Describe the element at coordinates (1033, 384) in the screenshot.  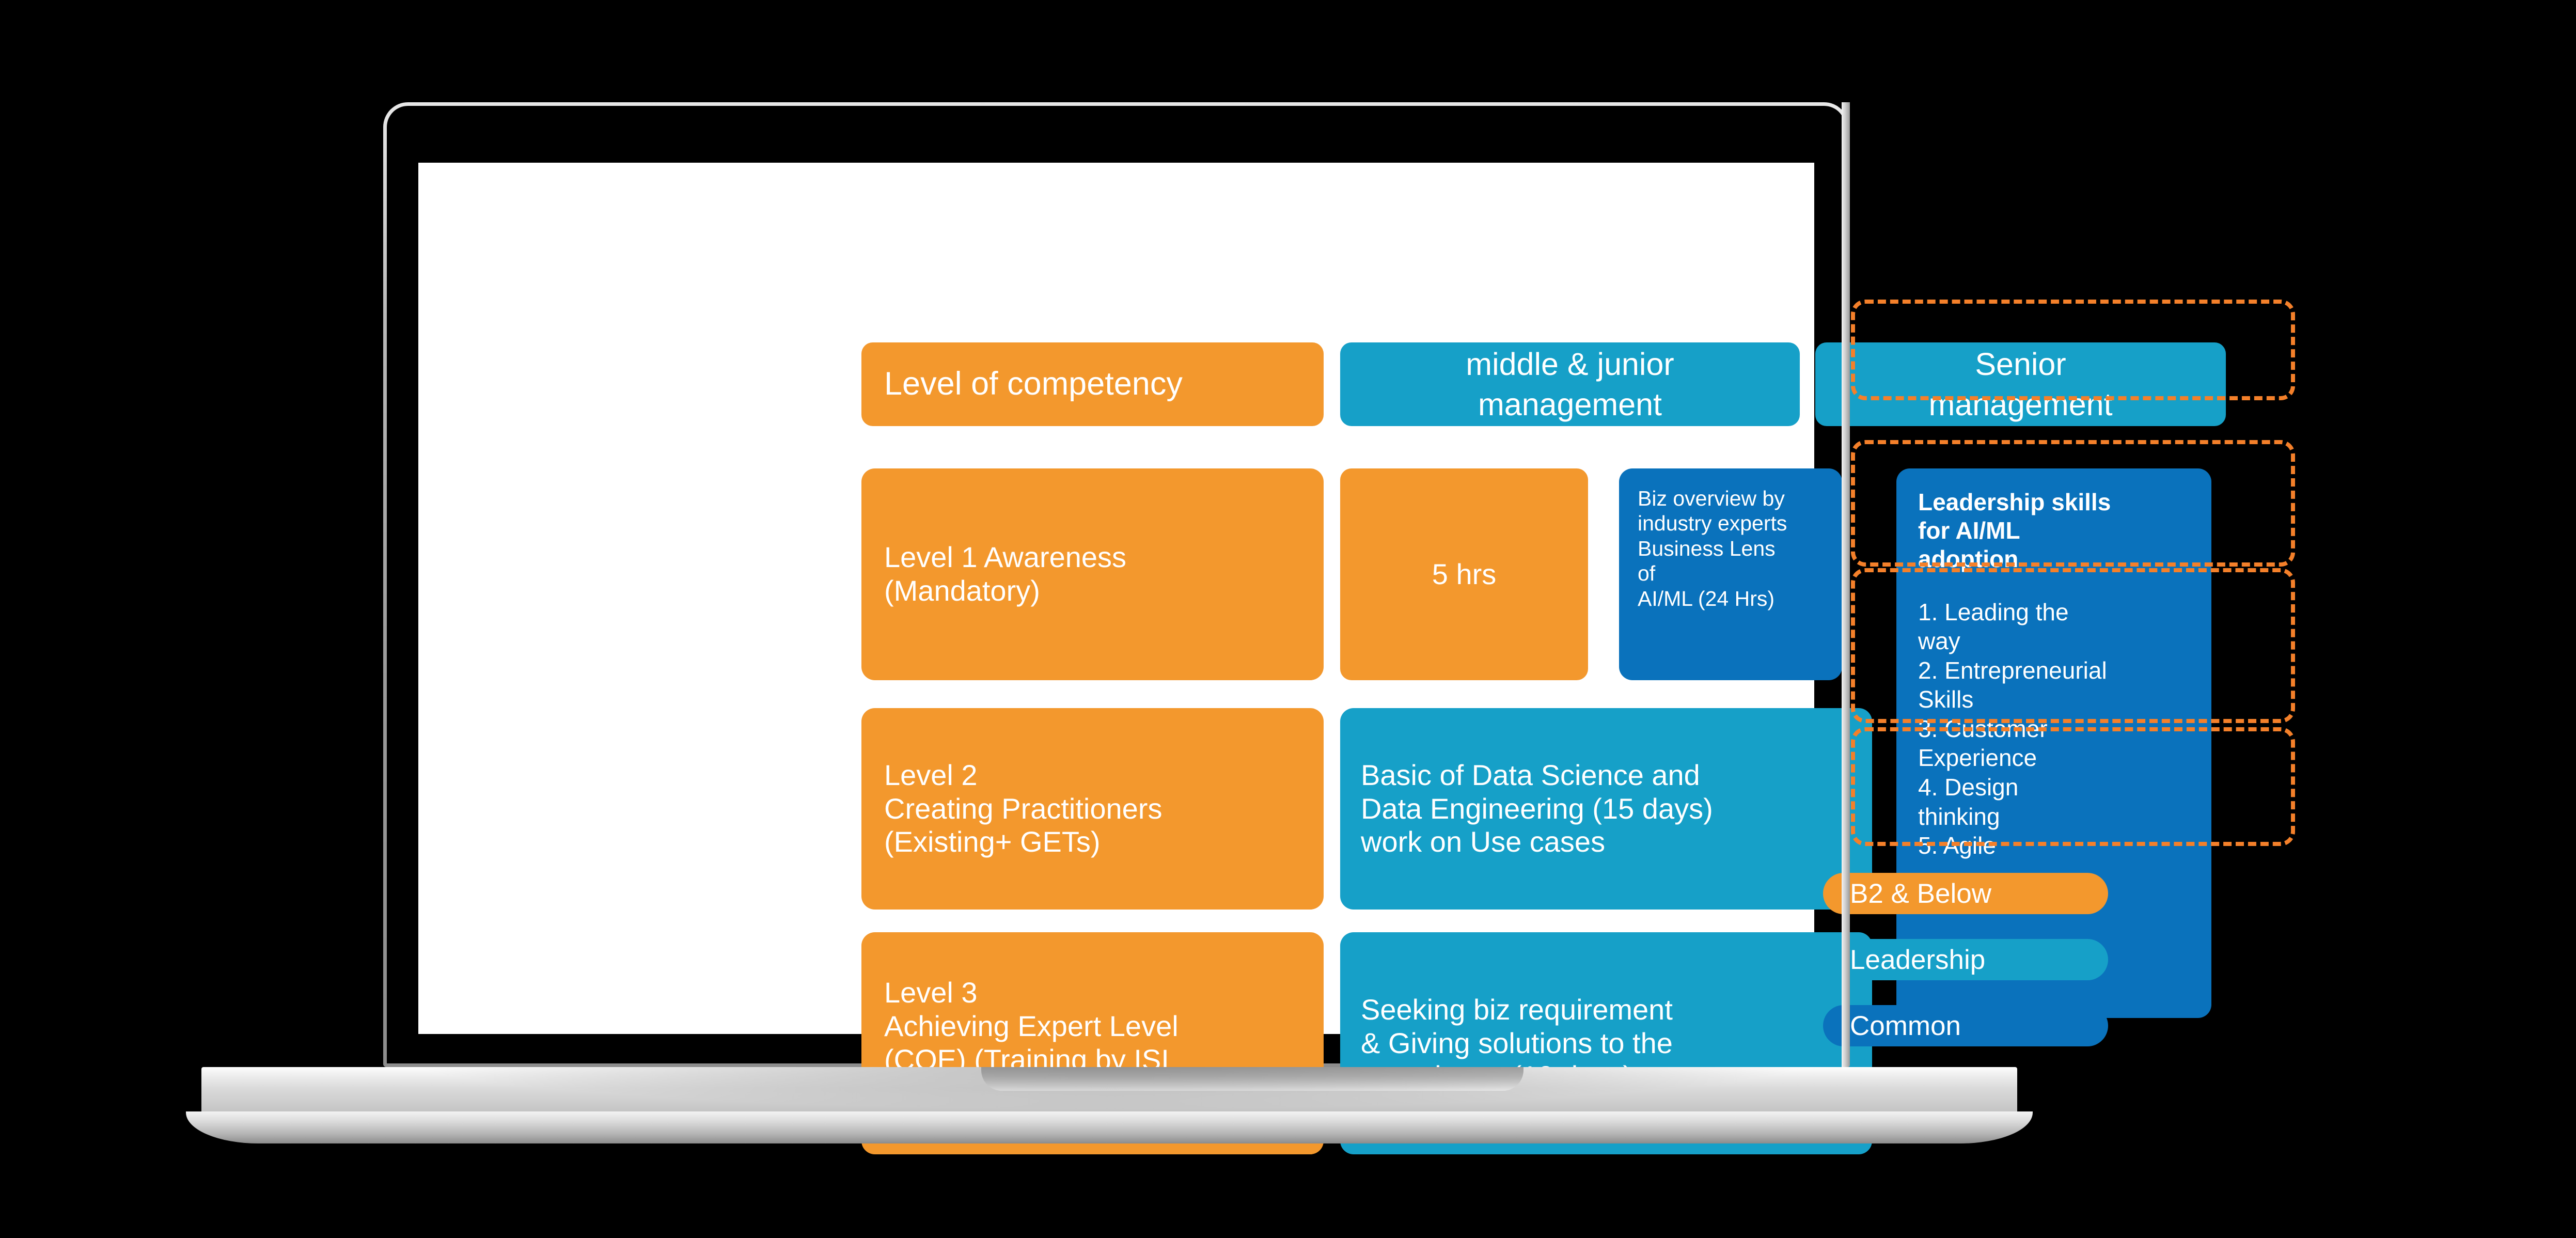
I see `header-label-competency: Level of competency` at that location.